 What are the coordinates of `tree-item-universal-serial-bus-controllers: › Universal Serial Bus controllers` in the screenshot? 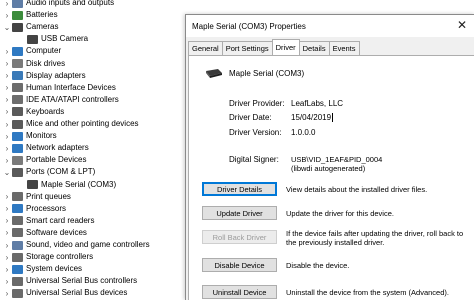 It's located at (69, 281).